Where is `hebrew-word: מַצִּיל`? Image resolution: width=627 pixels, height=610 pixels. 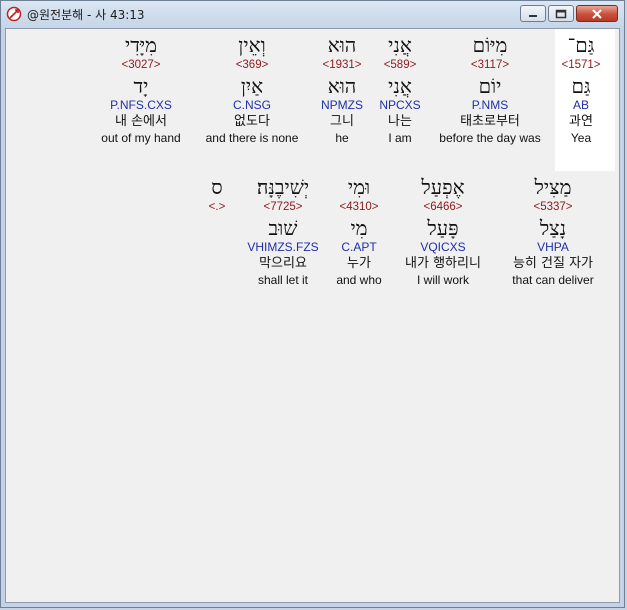
hebrew-word: מַצִּיל is located at coordinates (553, 187).